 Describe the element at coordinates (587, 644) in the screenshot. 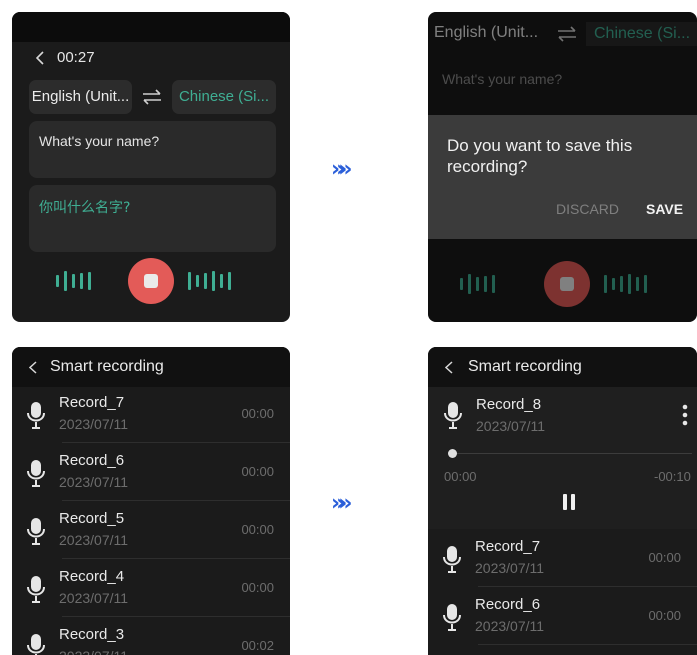

I see `row-divider` at that location.